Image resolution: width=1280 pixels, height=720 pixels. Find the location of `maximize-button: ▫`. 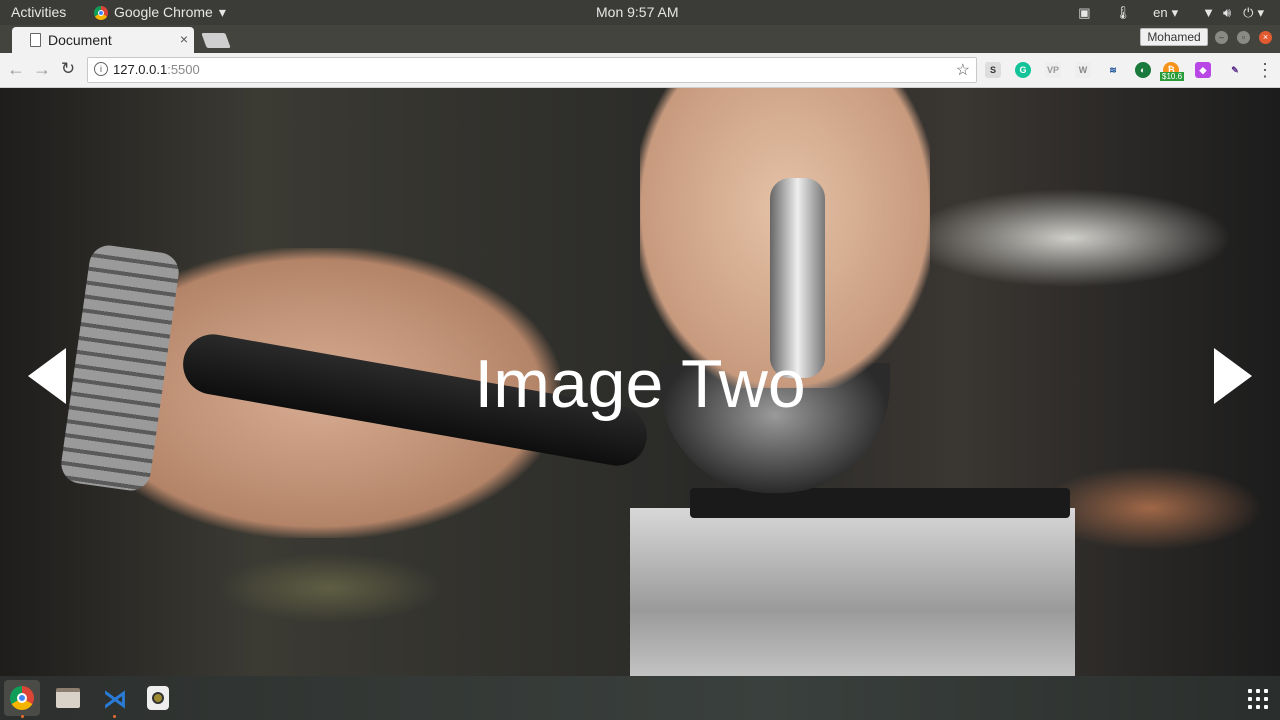

maximize-button: ▫ is located at coordinates (1243, 37).